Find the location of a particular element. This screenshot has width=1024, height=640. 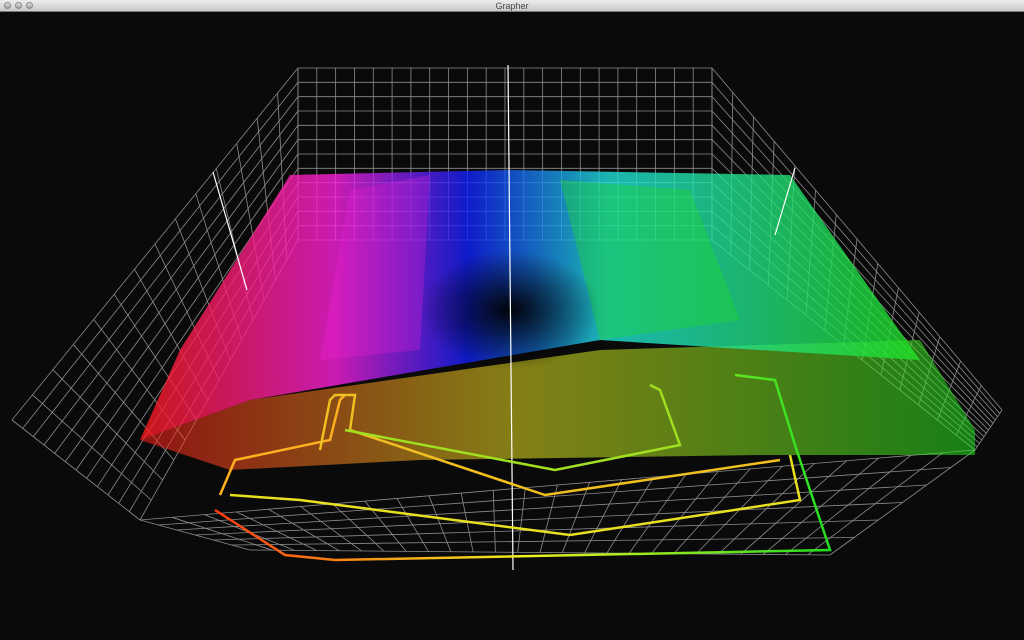

window-titlebar: Grapher is located at coordinates (512, 6).